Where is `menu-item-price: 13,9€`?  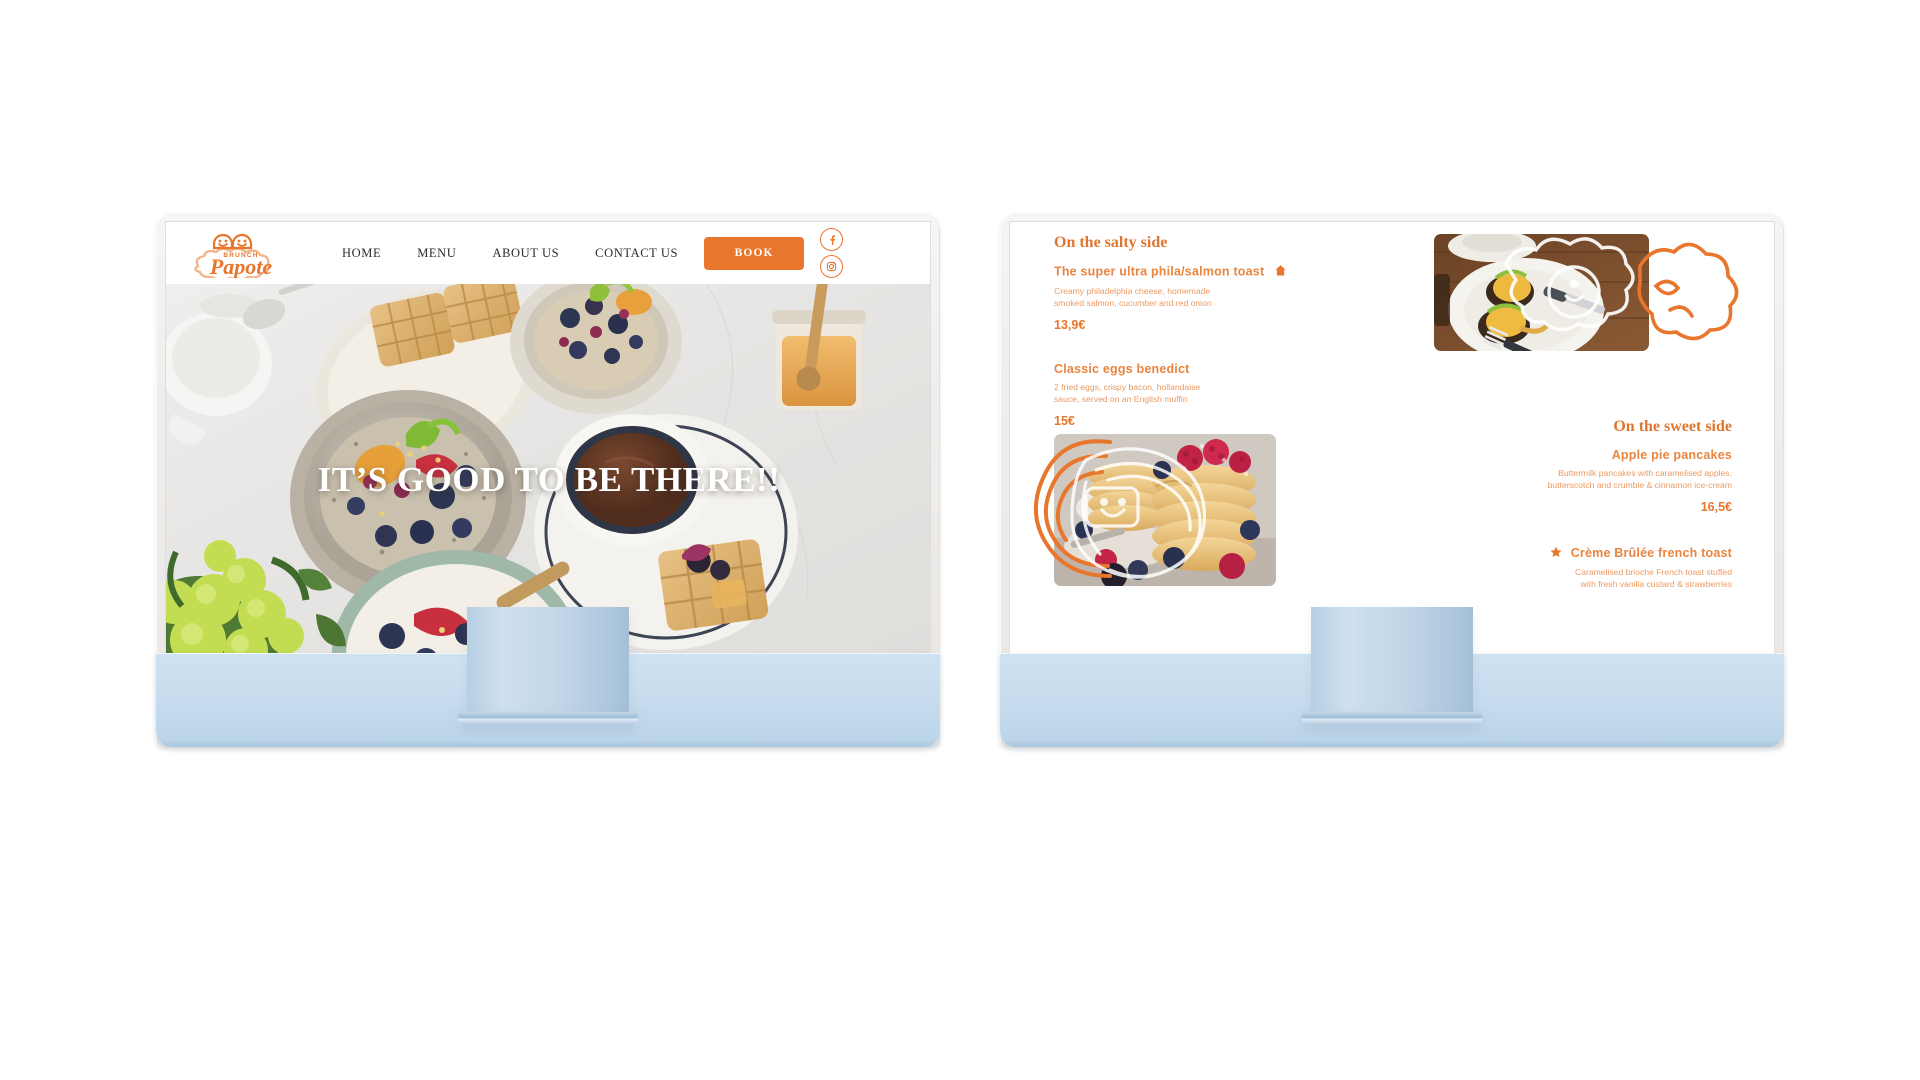 menu-item-price: 13,9€ is located at coordinates (1070, 325).